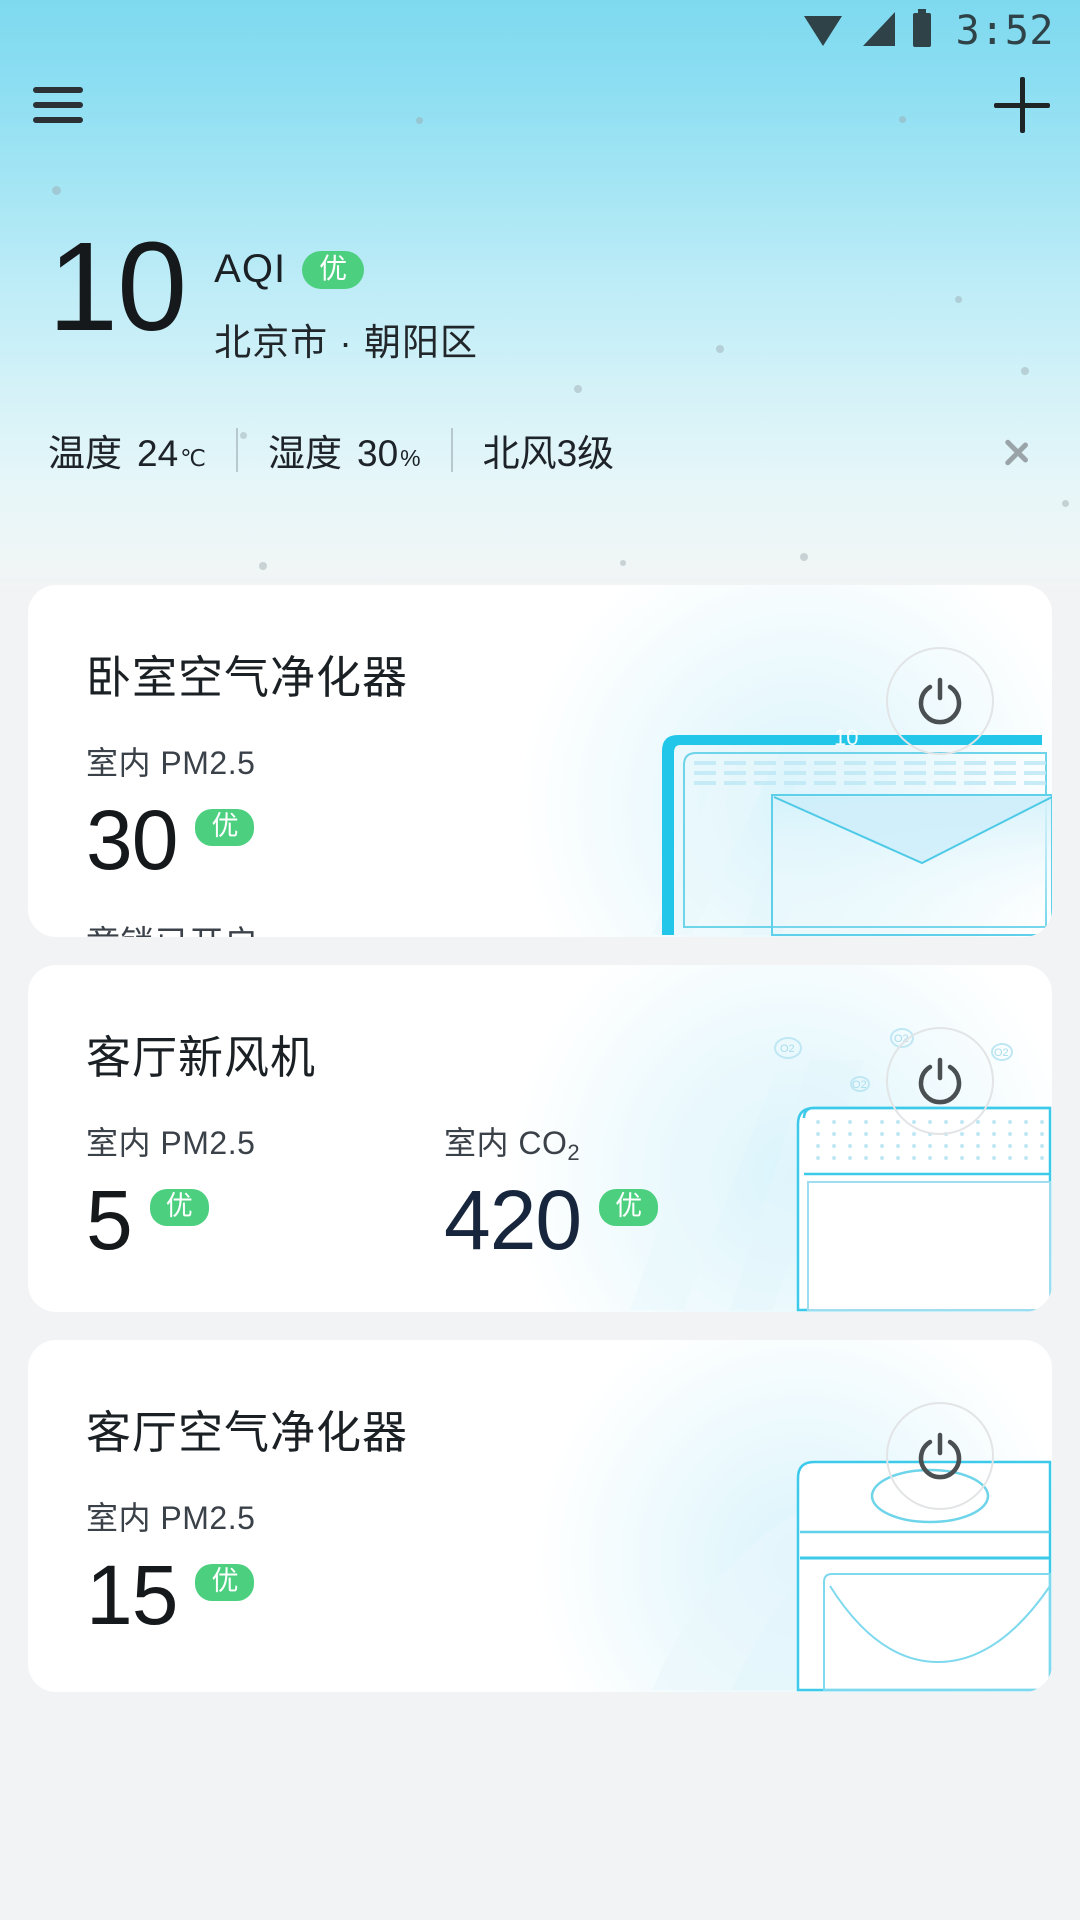  Describe the element at coordinates (250, 269) in the screenshot. I see `aqi-label: AQI` at that location.